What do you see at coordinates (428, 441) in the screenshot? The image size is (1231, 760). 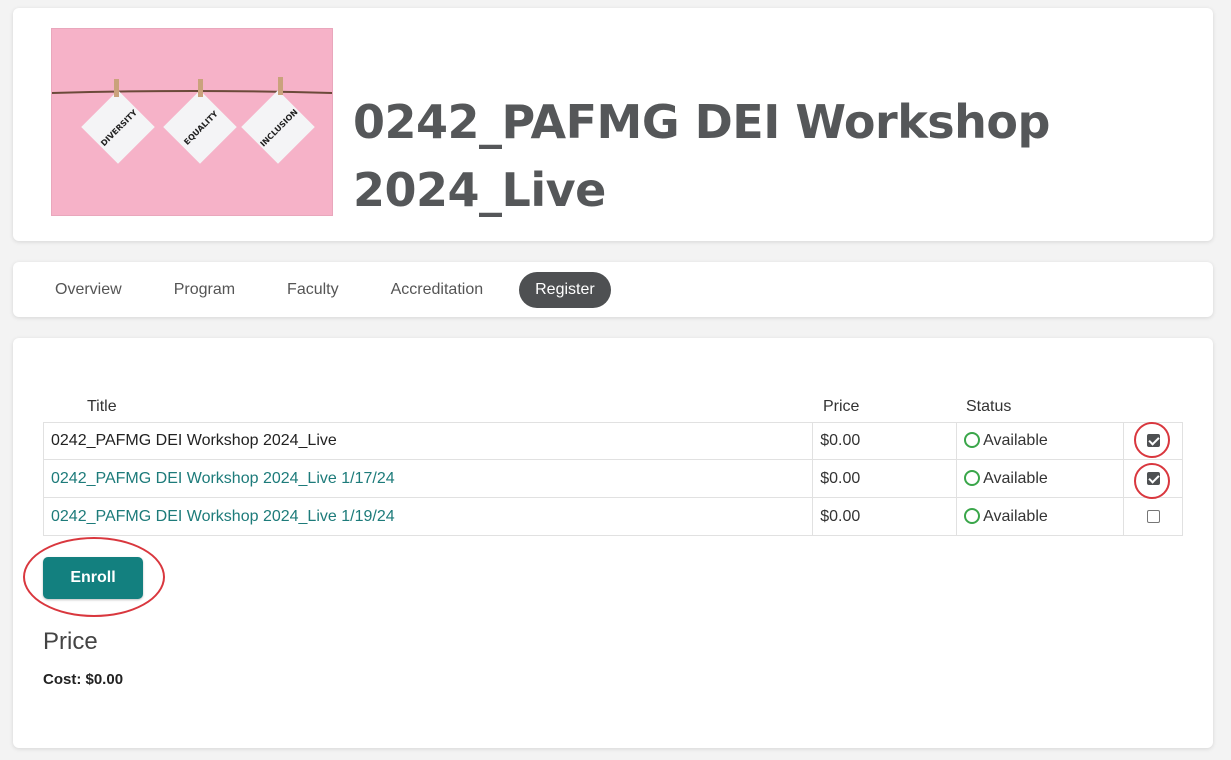 I see `row-title: 0242_PAFMG DEI Workshop 2024_Live` at bounding box center [428, 441].